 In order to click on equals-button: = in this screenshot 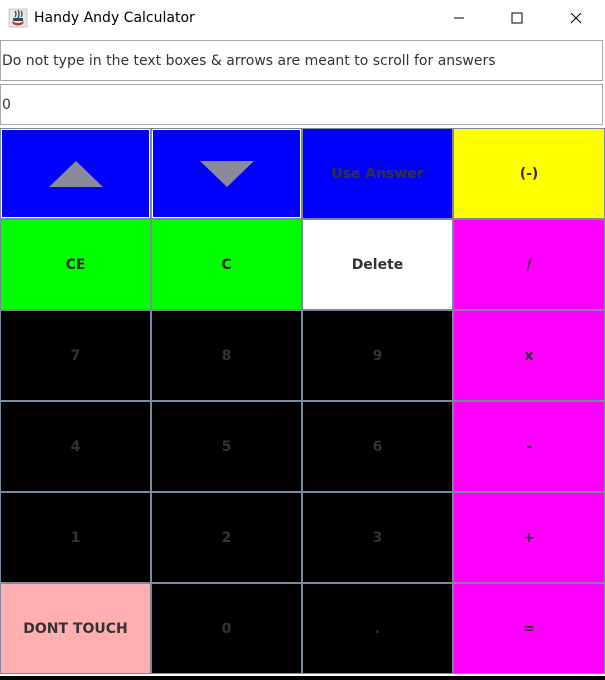, I will do `click(529, 628)`.